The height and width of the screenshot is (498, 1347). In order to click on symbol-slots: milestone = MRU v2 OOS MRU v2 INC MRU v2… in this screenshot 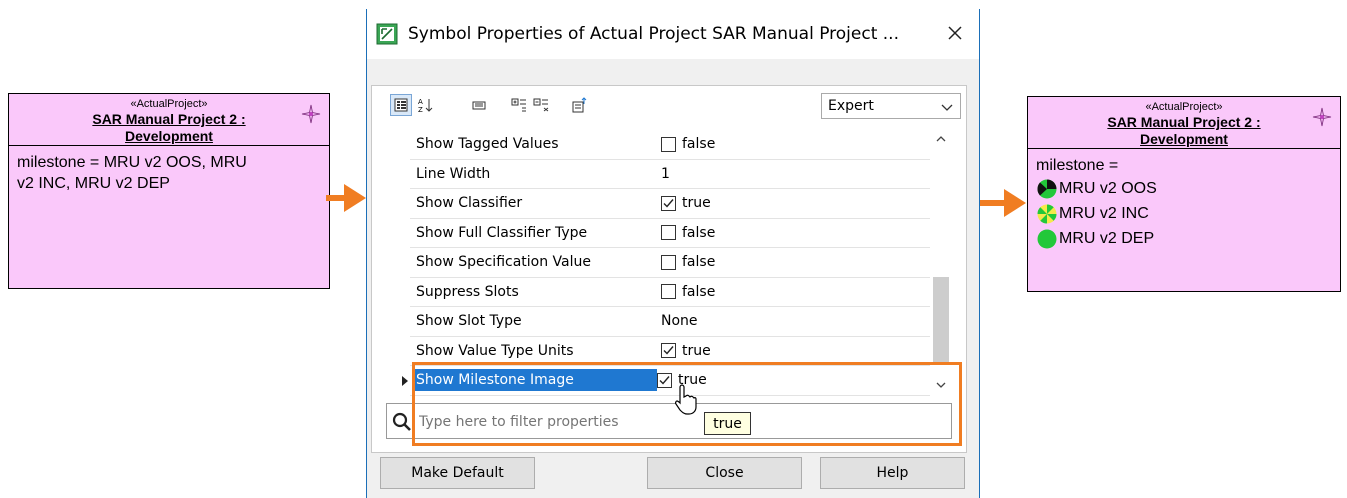, I will do `click(1184, 203)`.